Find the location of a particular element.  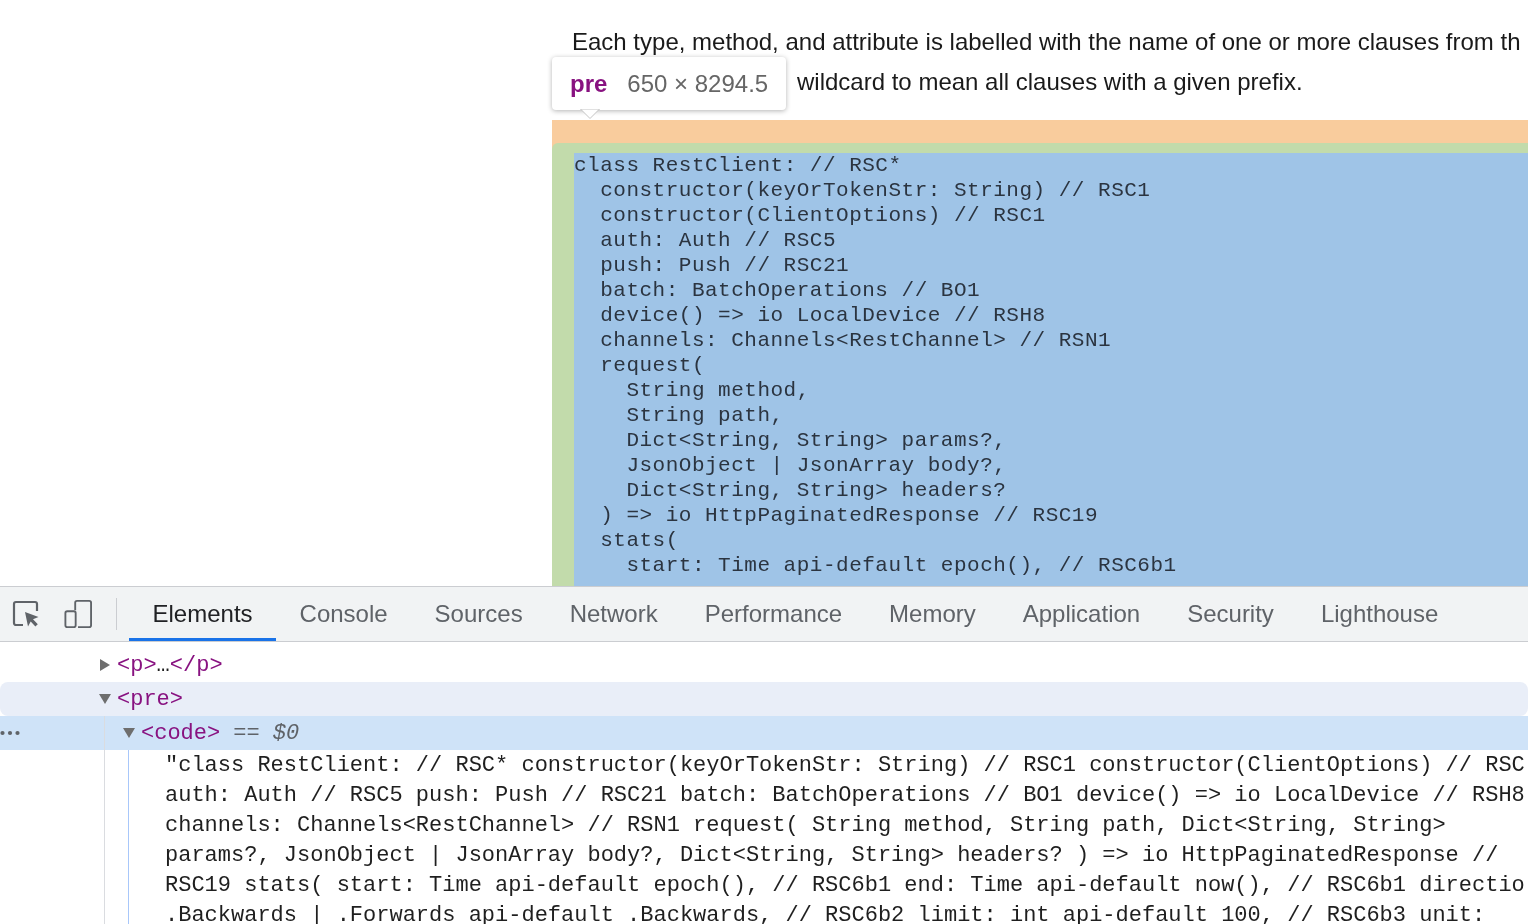

devtools-tab: Security is located at coordinates (1230, 614).